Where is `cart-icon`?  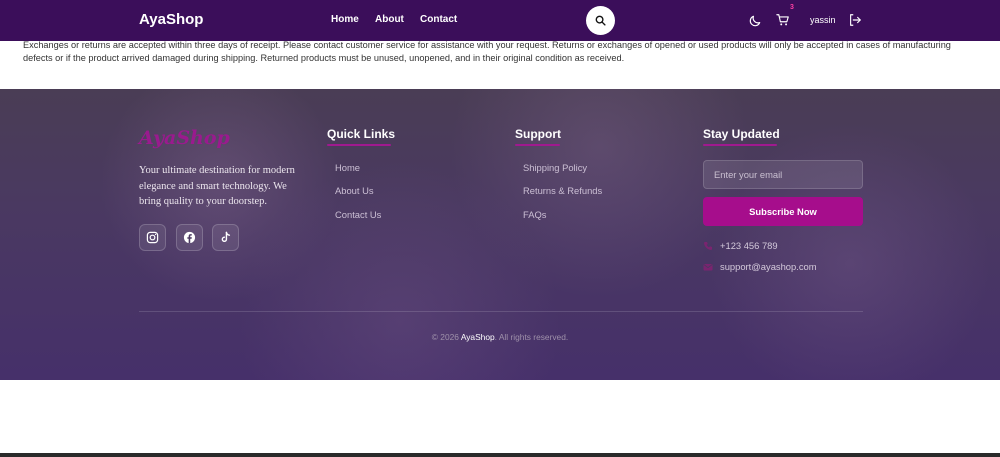 cart-icon is located at coordinates (782, 20).